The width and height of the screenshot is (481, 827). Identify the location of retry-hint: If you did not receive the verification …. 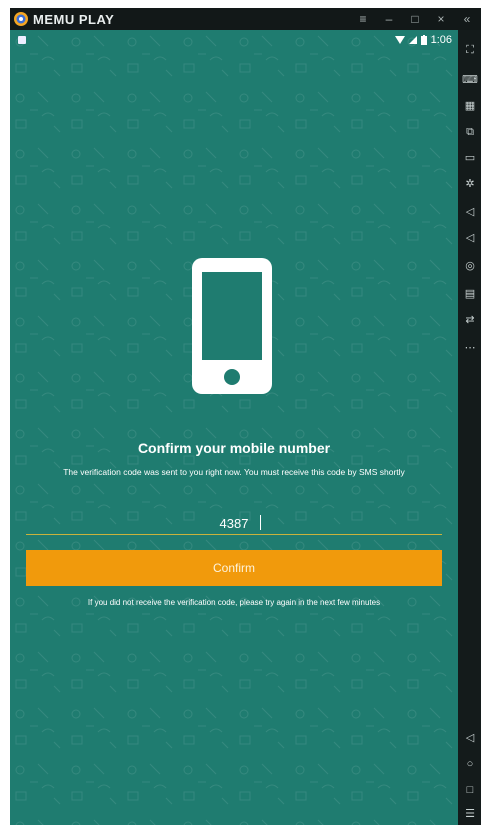
(234, 602).